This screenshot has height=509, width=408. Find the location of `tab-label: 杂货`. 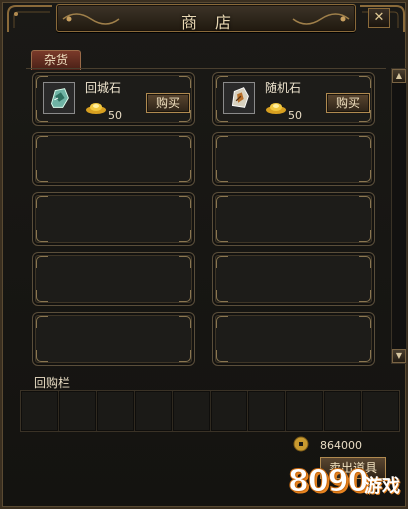

tab-label: 杂货 is located at coordinates (55, 60).